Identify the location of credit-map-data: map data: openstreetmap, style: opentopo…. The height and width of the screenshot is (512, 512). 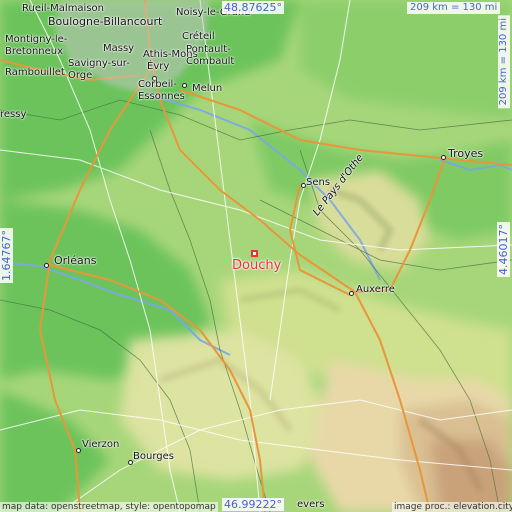
(109, 507).